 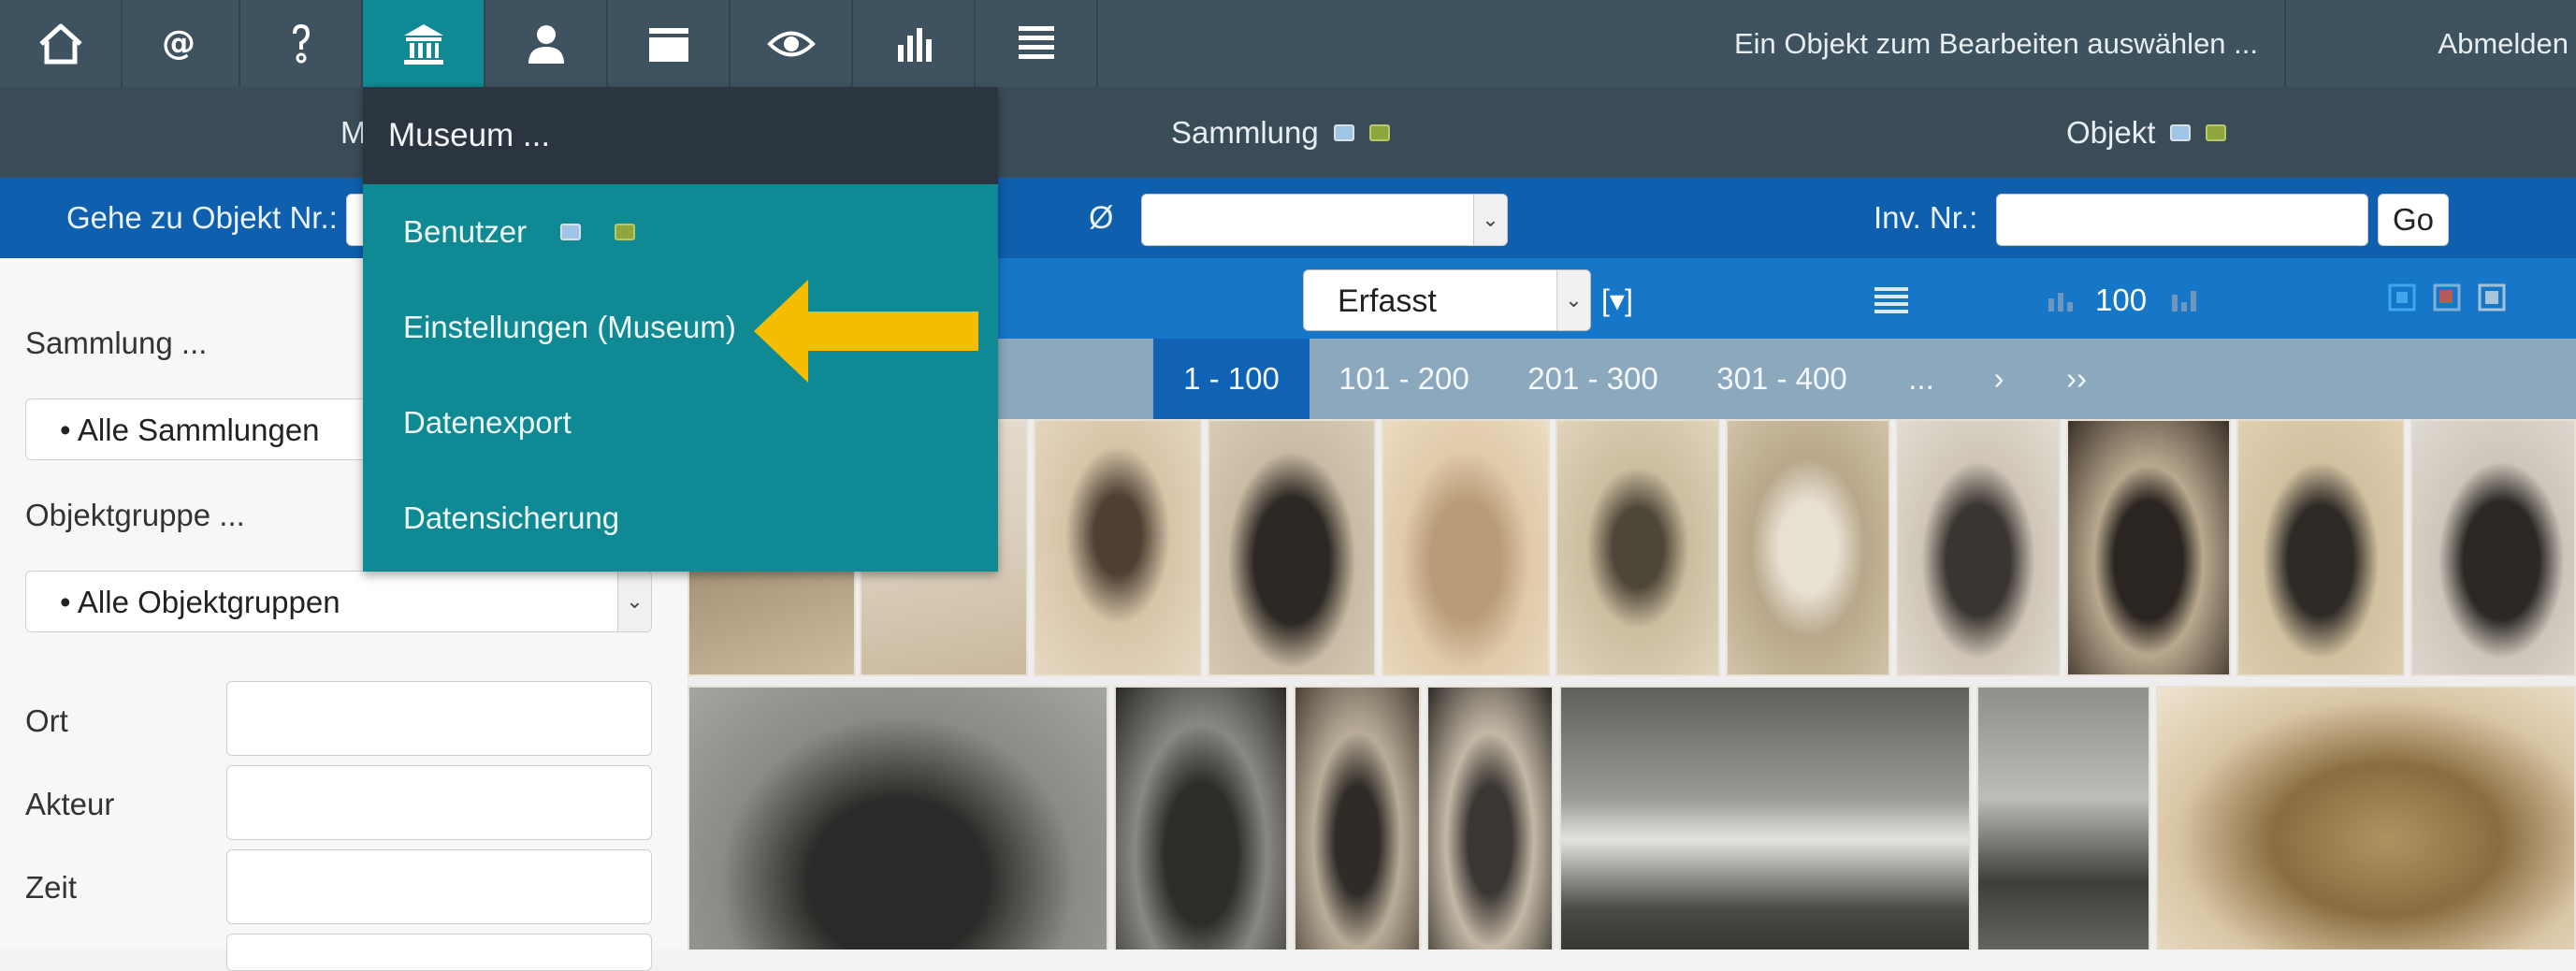 I want to click on objektgruppe-filter-value: • Alle Objektgruppen, so click(x=200, y=602).